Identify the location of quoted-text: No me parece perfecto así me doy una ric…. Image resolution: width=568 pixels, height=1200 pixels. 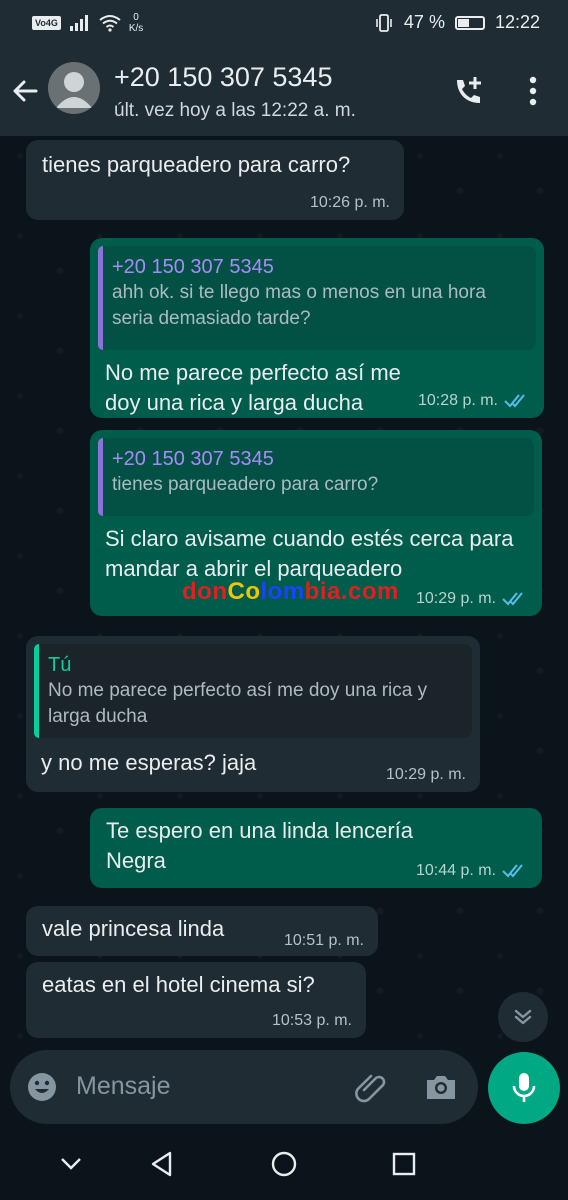
(238, 703).